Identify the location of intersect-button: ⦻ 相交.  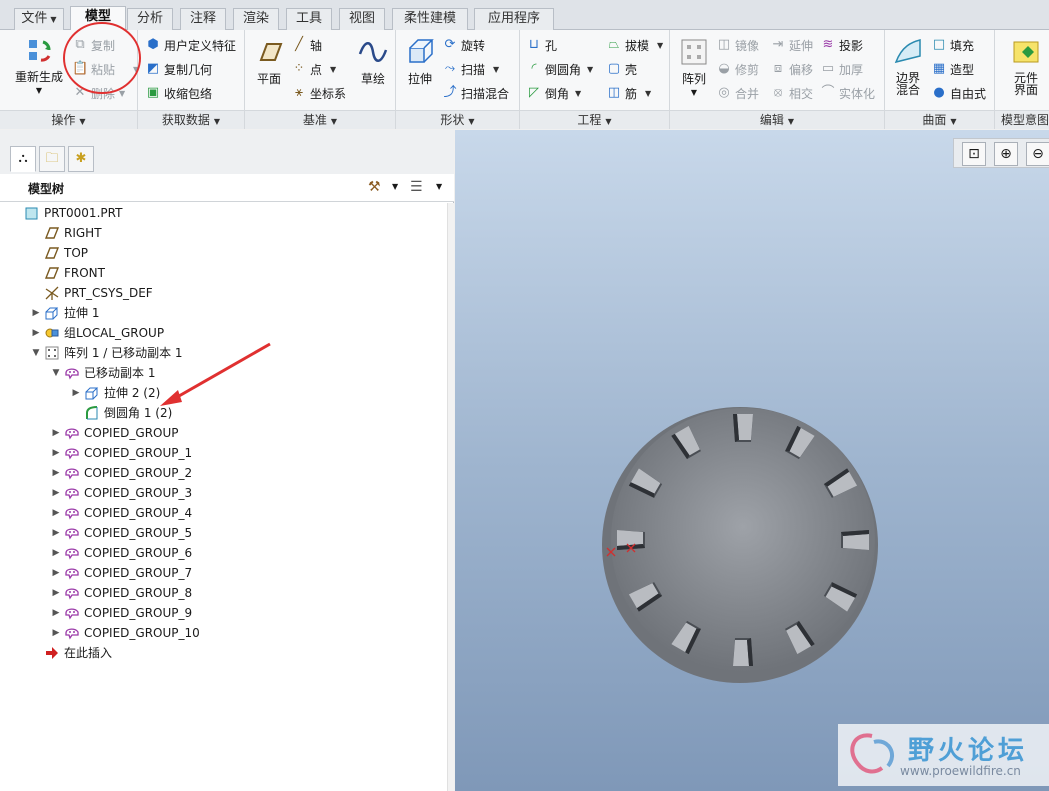
(791, 93).